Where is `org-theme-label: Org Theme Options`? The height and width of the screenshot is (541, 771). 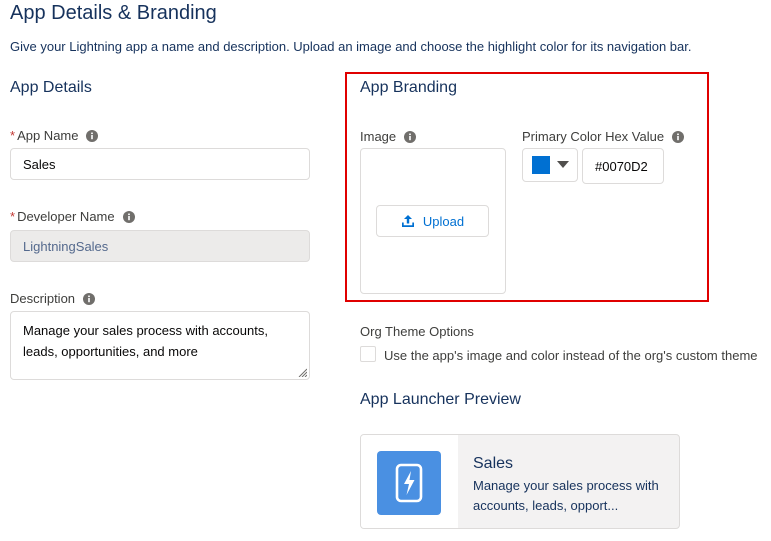
org-theme-label: Org Theme Options is located at coordinates (417, 331).